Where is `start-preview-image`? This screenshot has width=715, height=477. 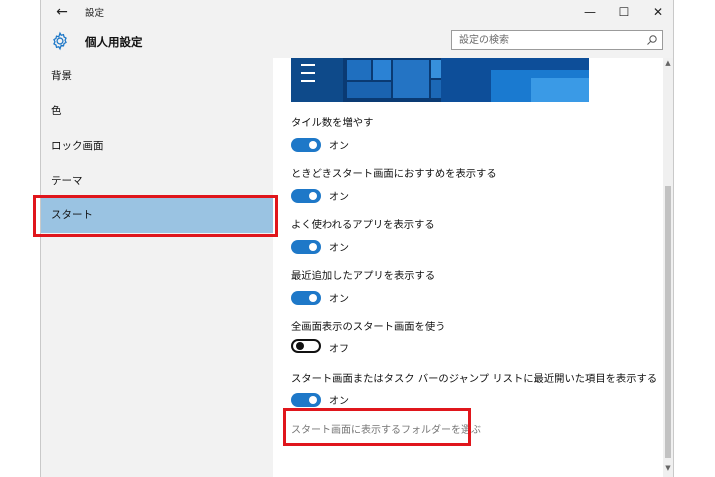 start-preview-image is located at coordinates (440, 80).